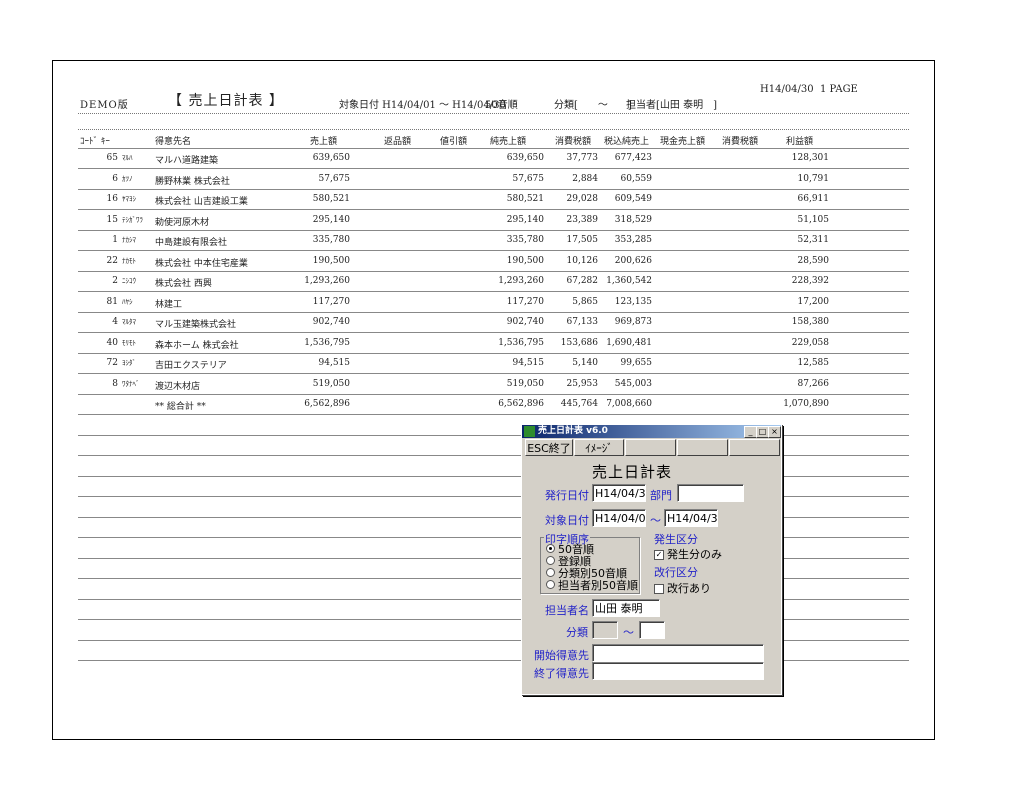 This screenshot has height=786, width=1021. Describe the element at coordinates (626, 608) in the screenshot. I see `person-field: 山田 泰明` at that location.